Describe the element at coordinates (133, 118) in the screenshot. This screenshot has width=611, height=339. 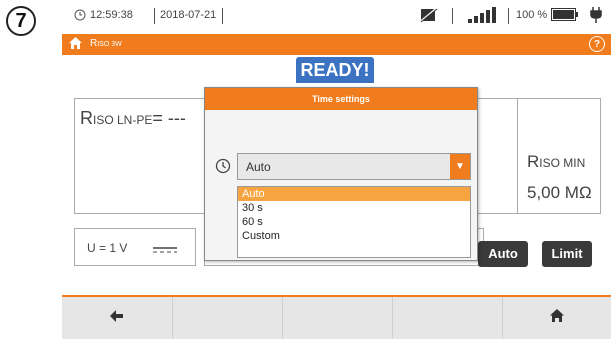
I see `riso-ln-pe-reading: RISO LN-PE= ---` at that location.